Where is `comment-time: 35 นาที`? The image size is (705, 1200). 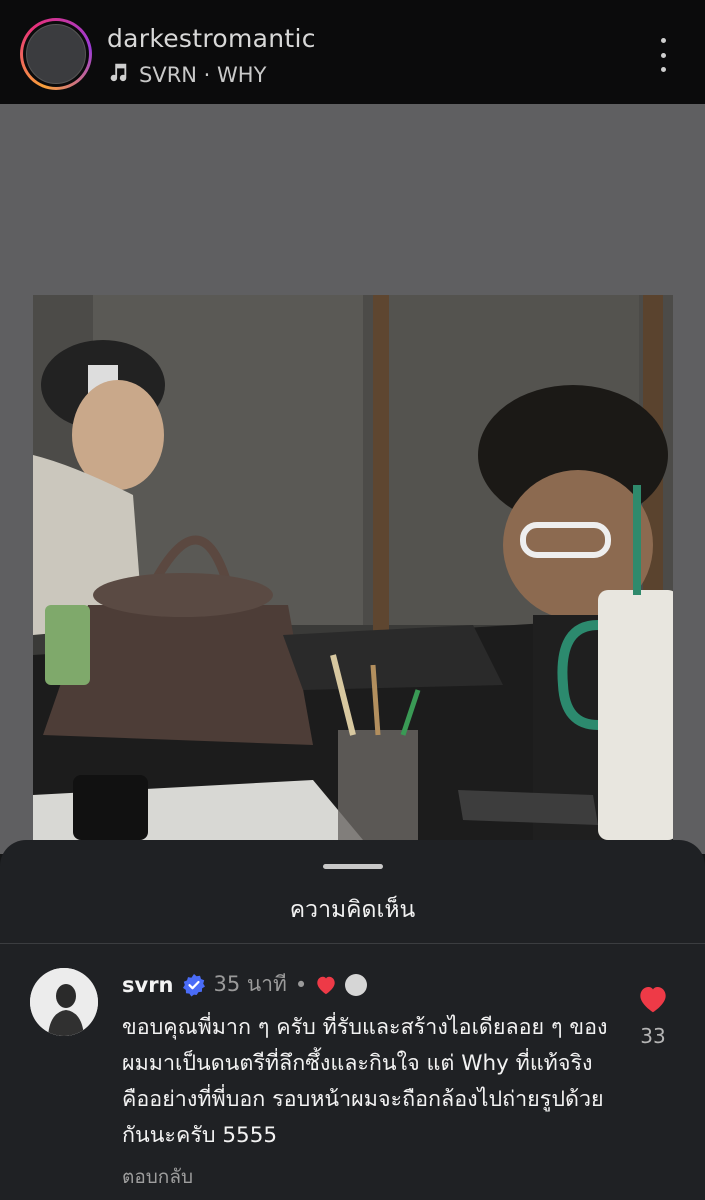 comment-time: 35 นาที is located at coordinates (250, 984).